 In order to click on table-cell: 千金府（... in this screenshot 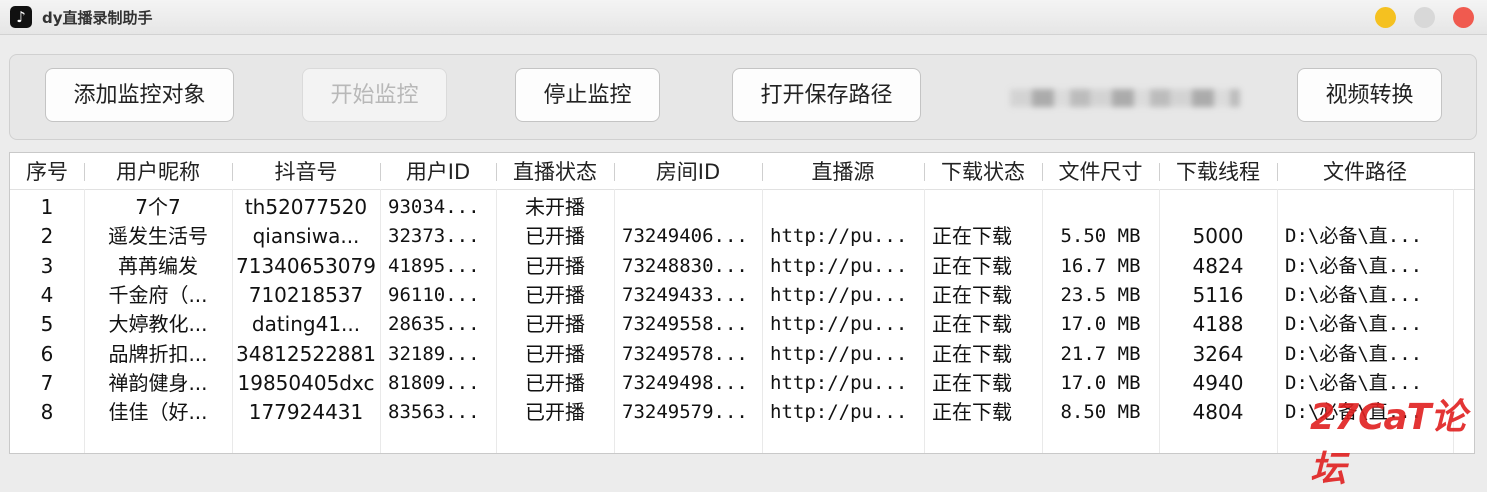, I will do `click(158, 294)`.